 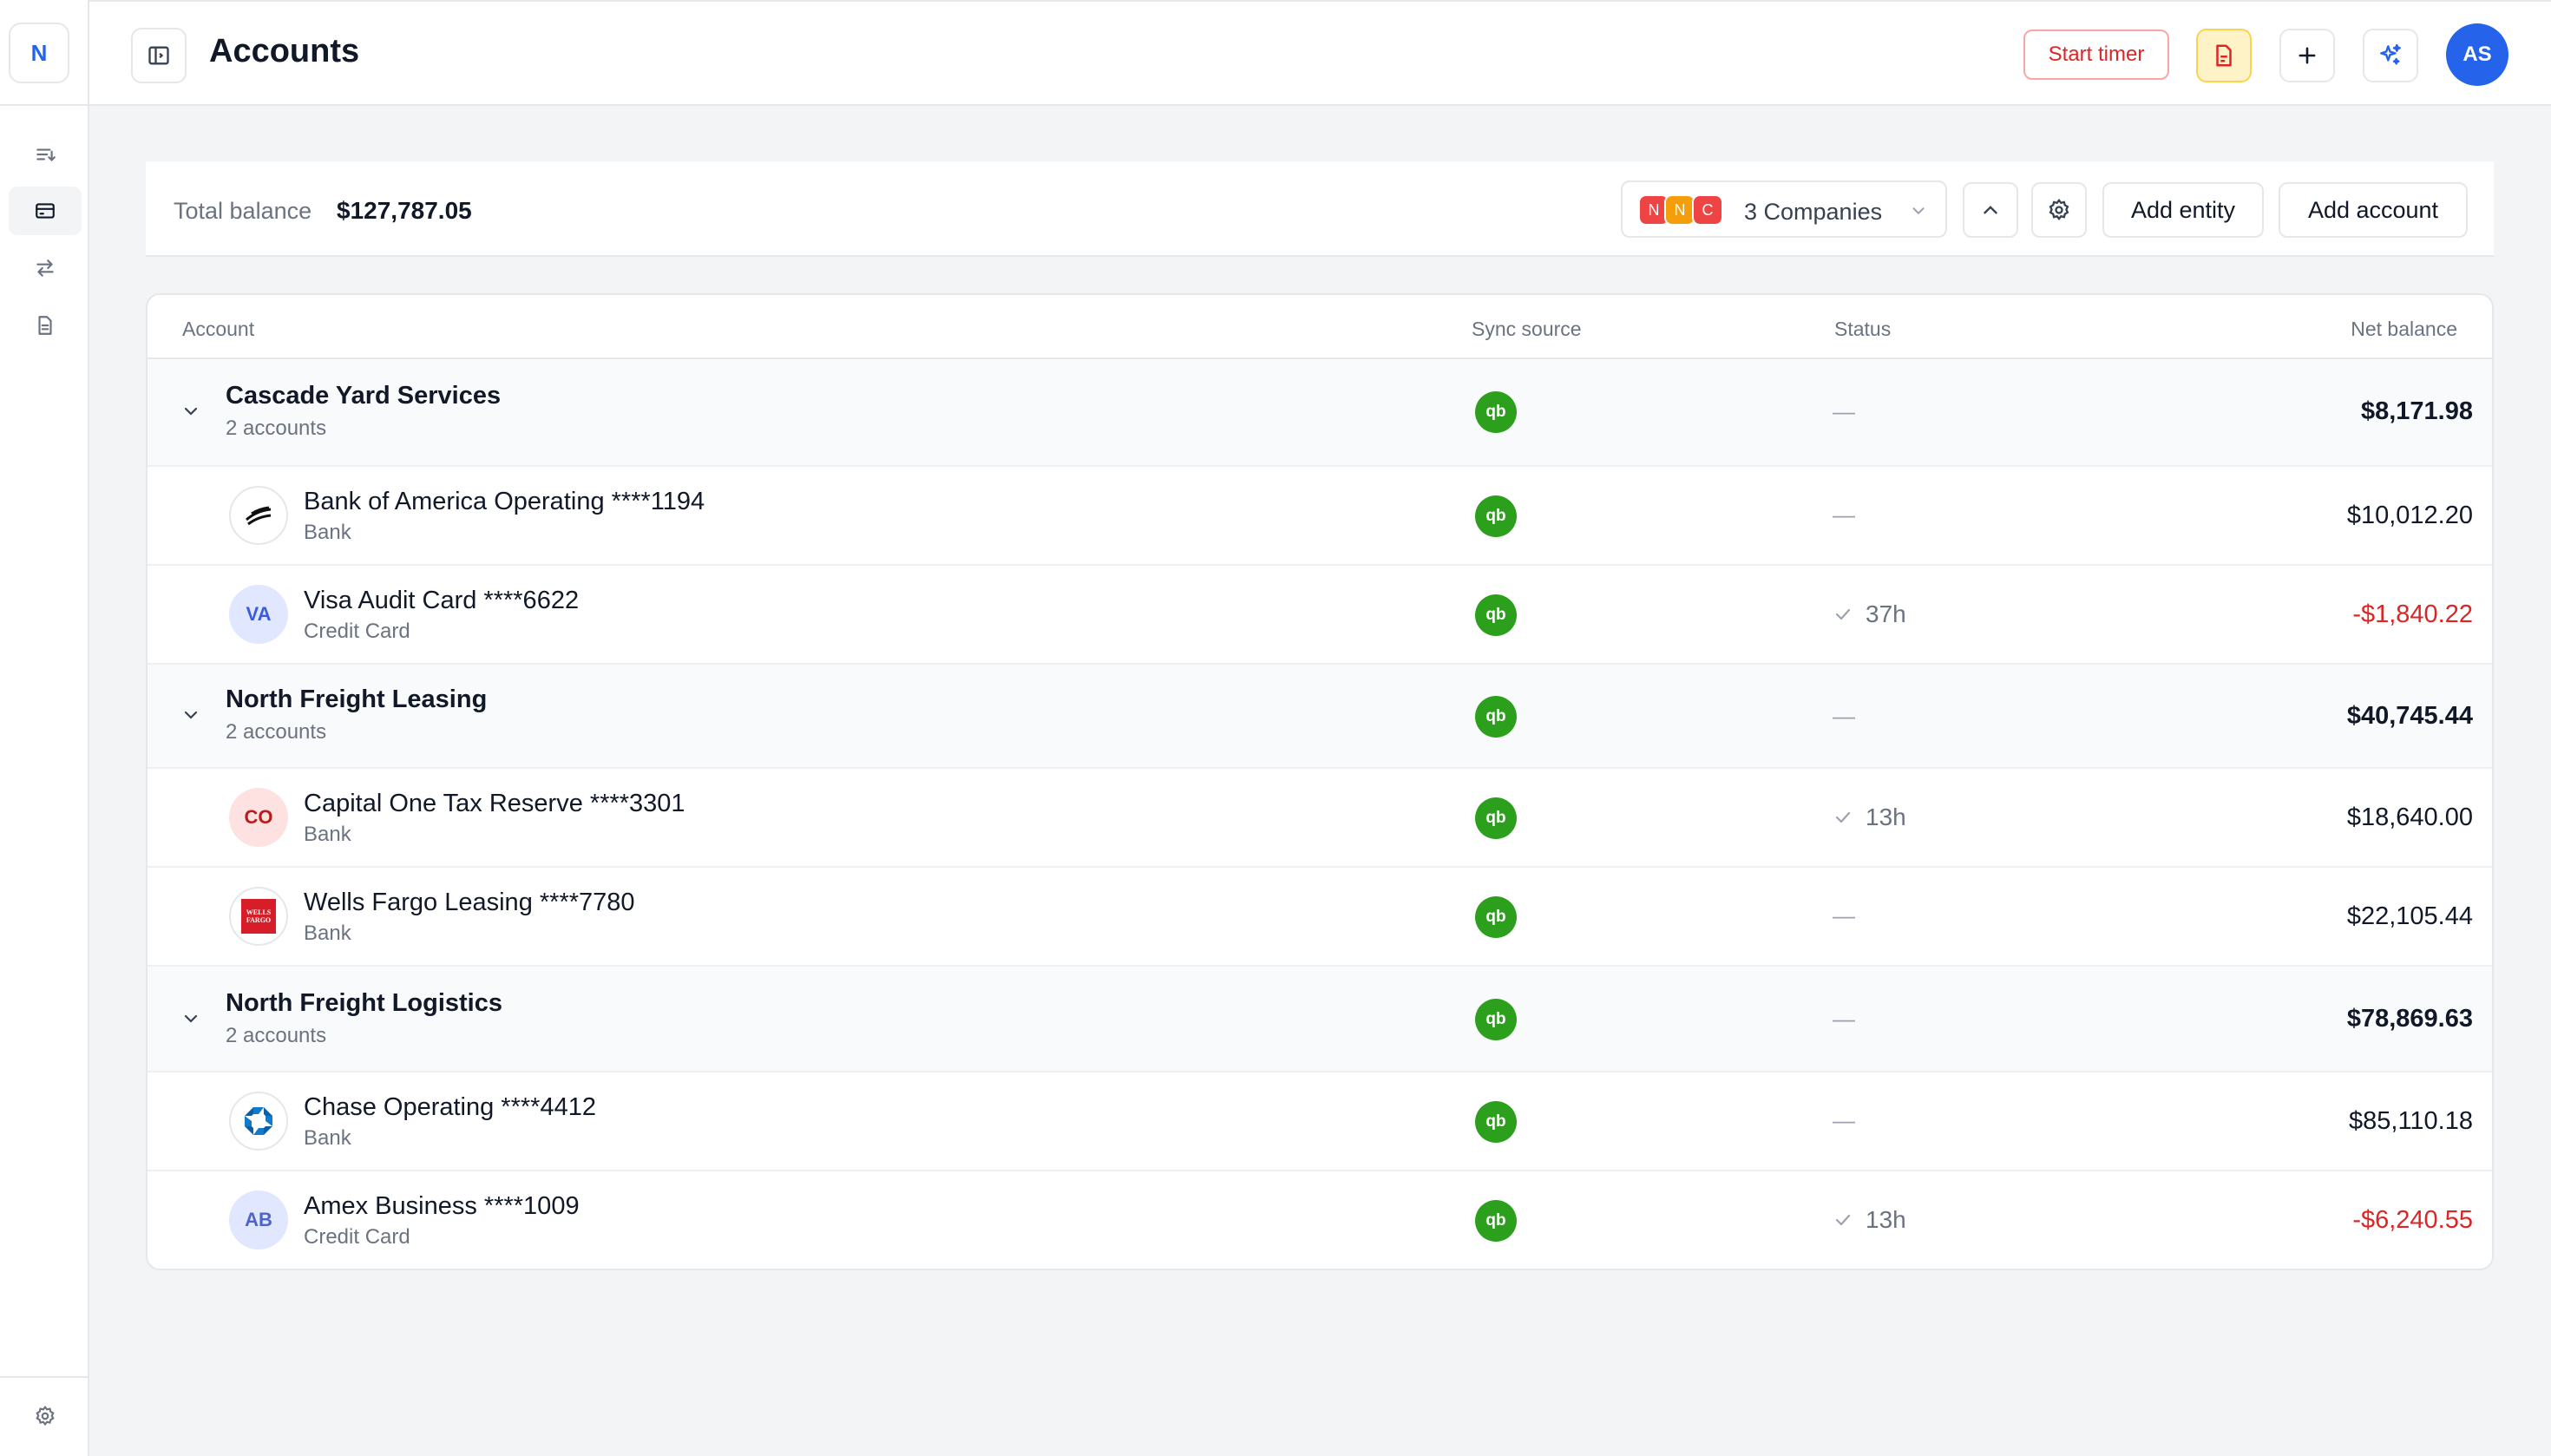 What do you see at coordinates (2412, 1220) in the screenshot?
I see `net-balance-value: -$6,240.55` at bounding box center [2412, 1220].